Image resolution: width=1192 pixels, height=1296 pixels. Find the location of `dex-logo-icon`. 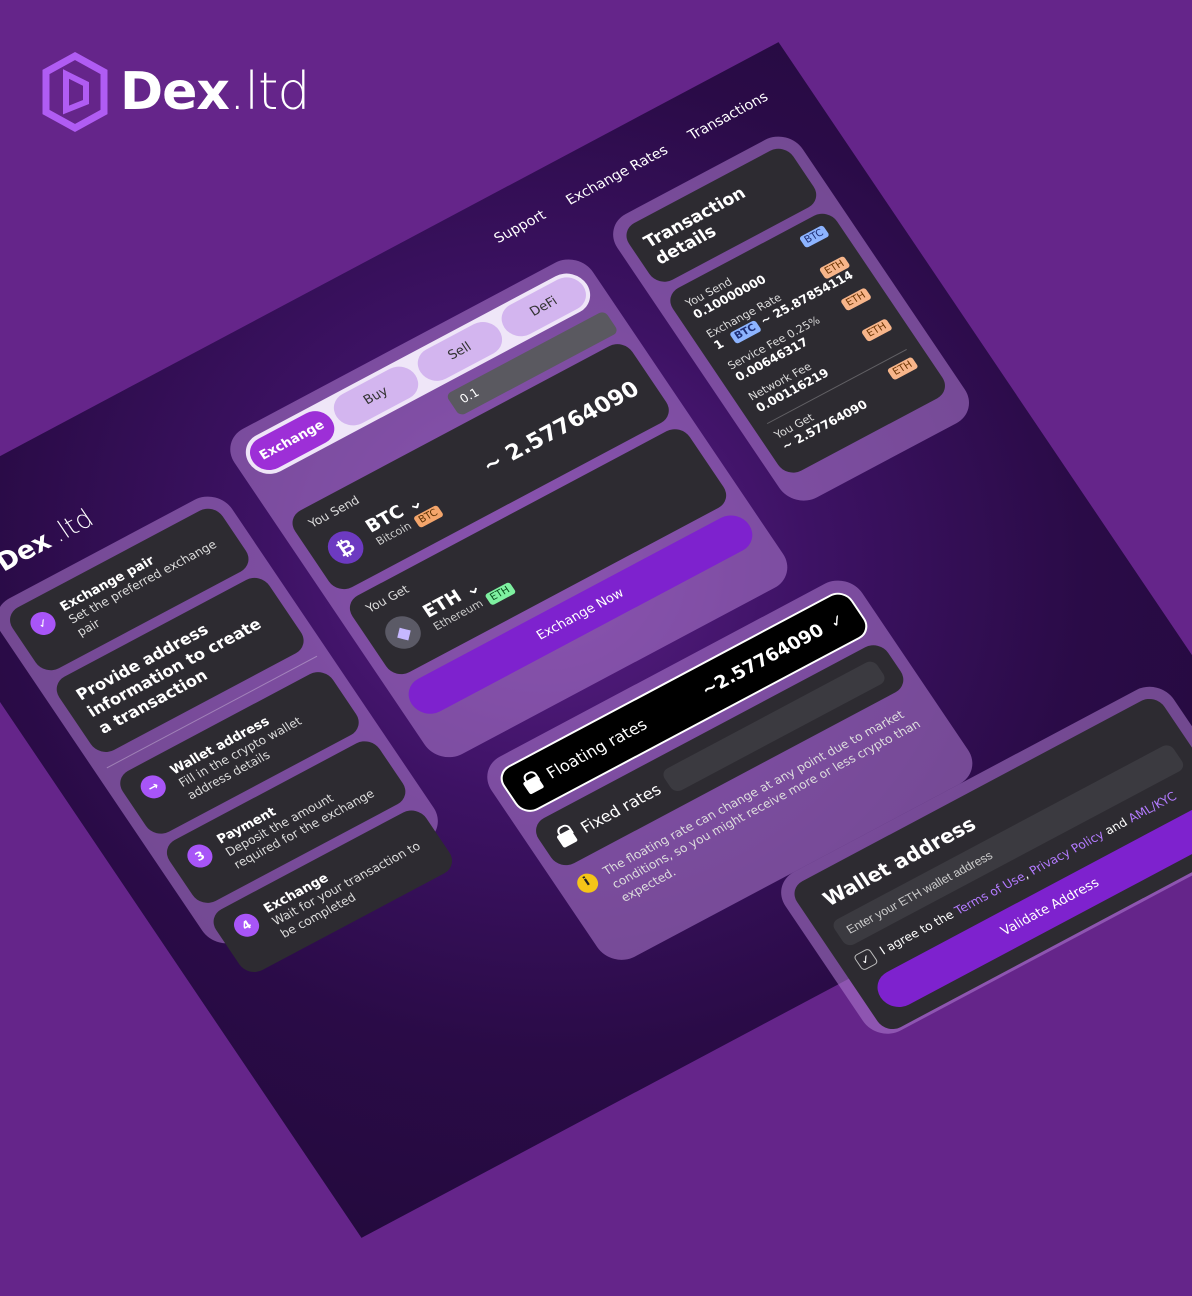

dex-logo-icon is located at coordinates (75, 92).